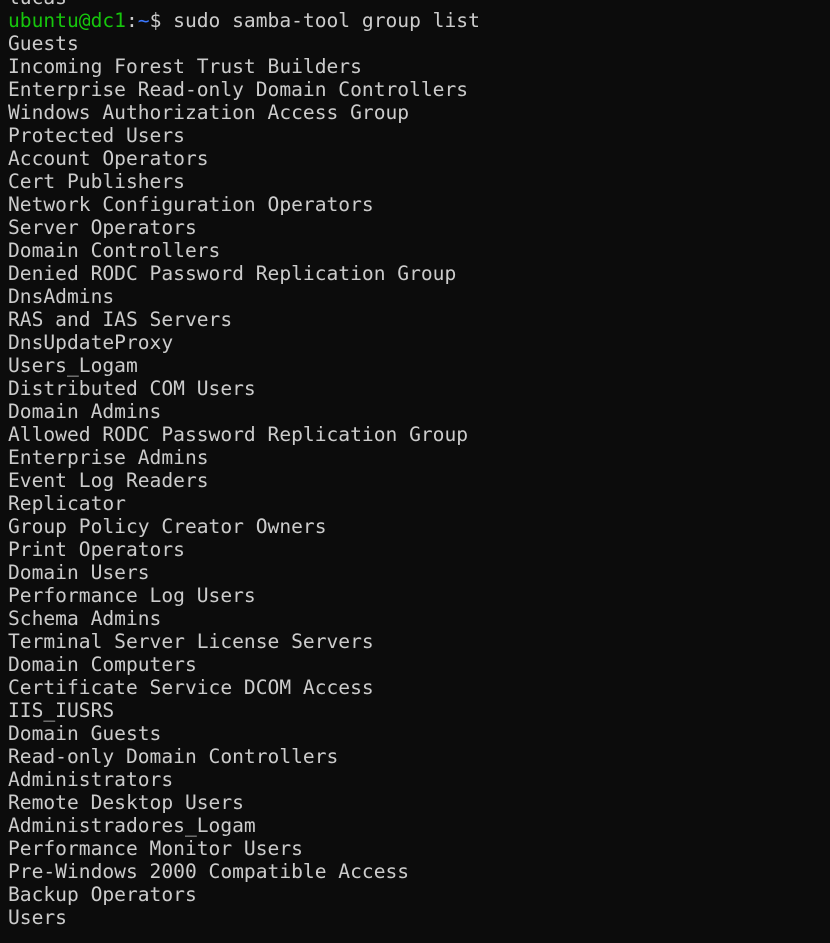  What do you see at coordinates (114, 250) in the screenshot?
I see `output-line: Domain Controllers` at bounding box center [114, 250].